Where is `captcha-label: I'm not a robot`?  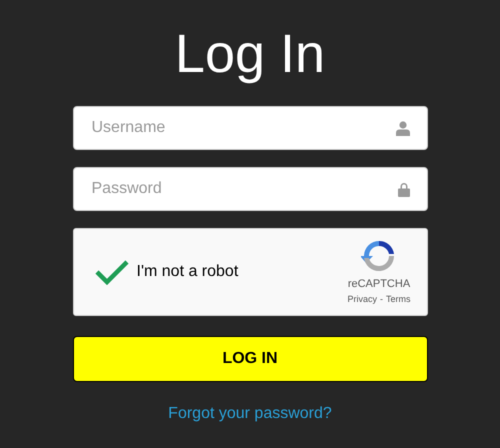
captcha-label: I'm not a robot is located at coordinates (187, 272).